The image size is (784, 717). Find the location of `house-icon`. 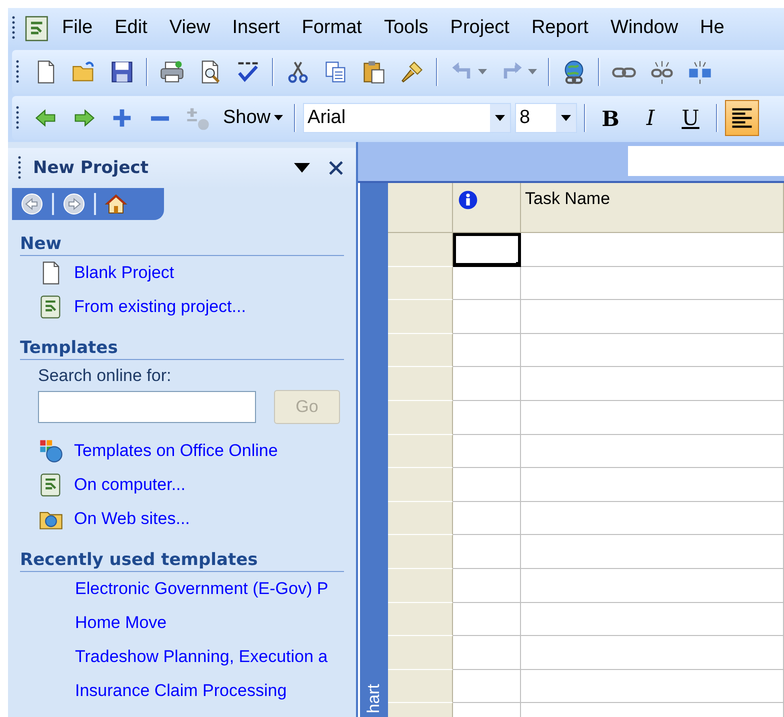

house-icon is located at coordinates (116, 204).